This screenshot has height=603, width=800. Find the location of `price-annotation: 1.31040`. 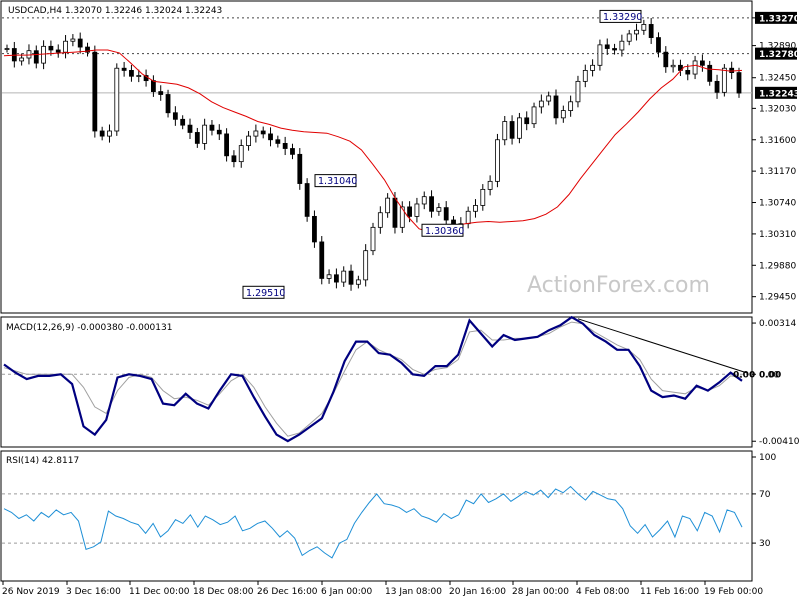

price-annotation: 1.31040 is located at coordinates (335, 181).